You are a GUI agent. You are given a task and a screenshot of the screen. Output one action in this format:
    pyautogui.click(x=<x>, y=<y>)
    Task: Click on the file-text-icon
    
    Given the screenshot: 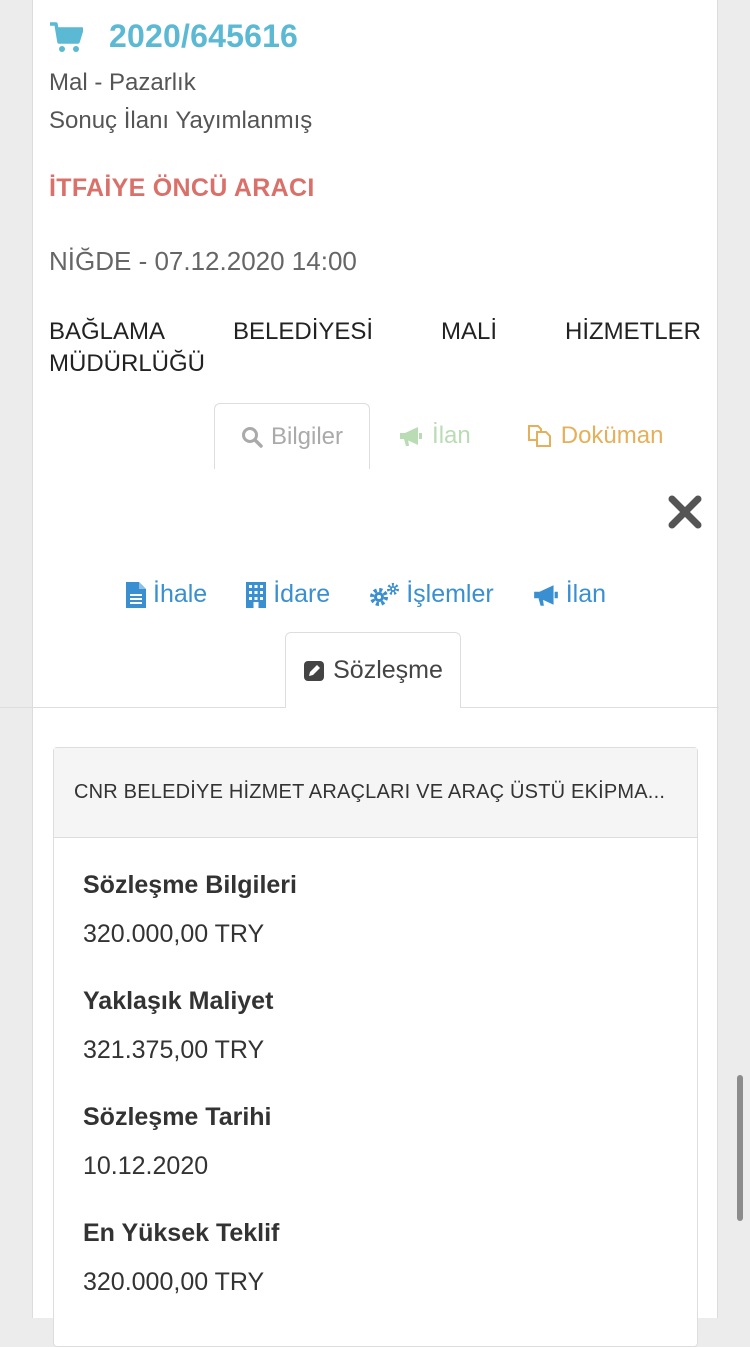 What is the action you would take?
    pyautogui.click(x=136, y=595)
    